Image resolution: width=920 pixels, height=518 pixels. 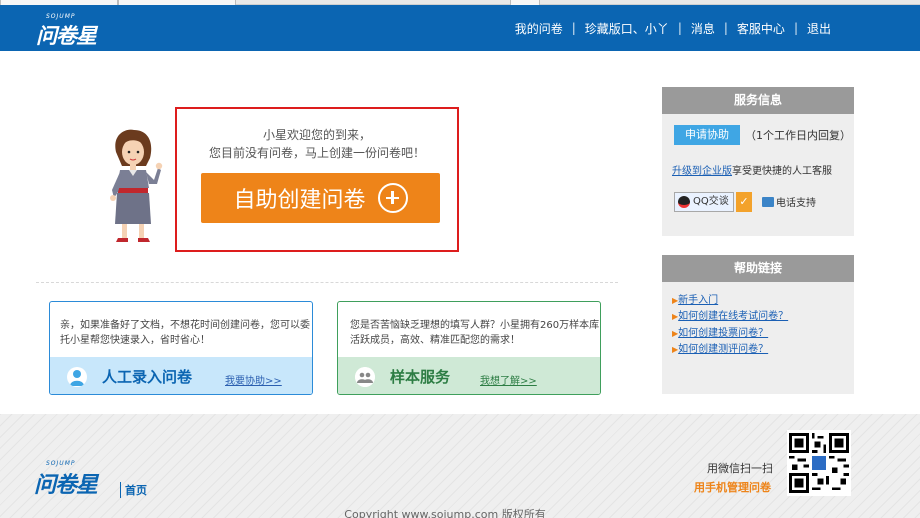 I want to click on manual-entry-title: 人工录入问卷, so click(x=147, y=377).